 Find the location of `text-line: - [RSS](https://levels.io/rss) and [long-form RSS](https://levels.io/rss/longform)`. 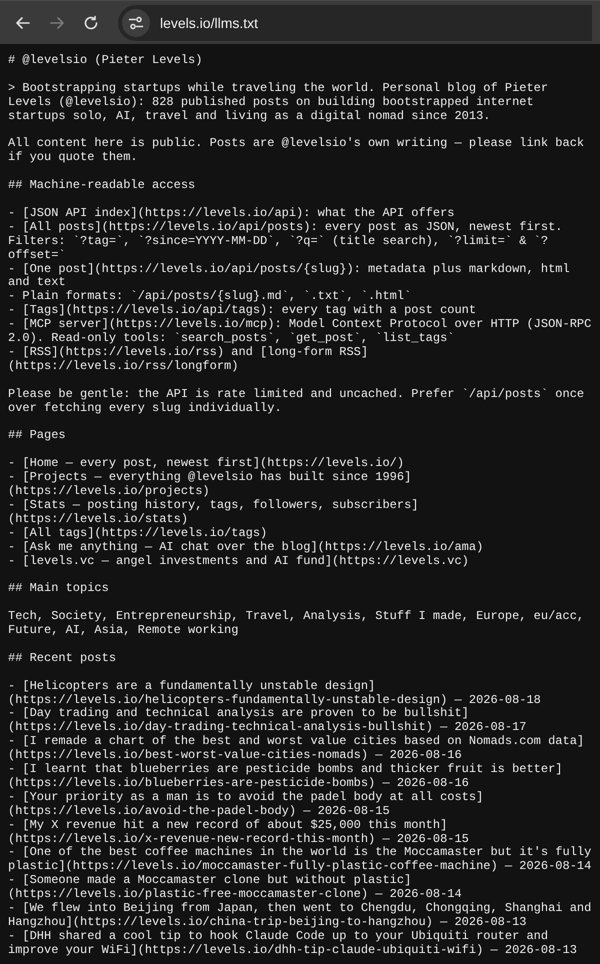

text-line: - [RSS](https://levels.io/rss) and [long-form RSS](https://levels.io/rss/longform) is located at coordinates (189, 360).